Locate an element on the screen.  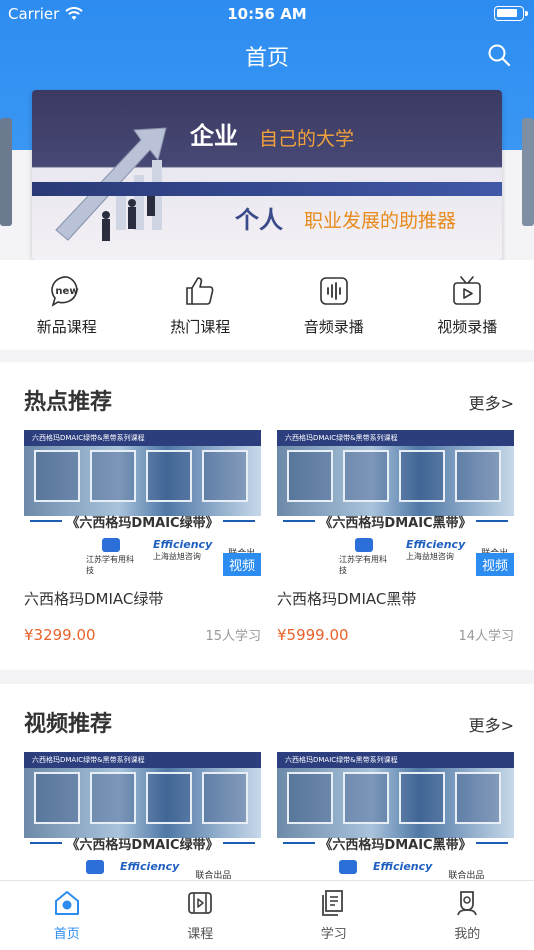
partner-a-label: 江苏学有用科技 is located at coordinates (110, 565).